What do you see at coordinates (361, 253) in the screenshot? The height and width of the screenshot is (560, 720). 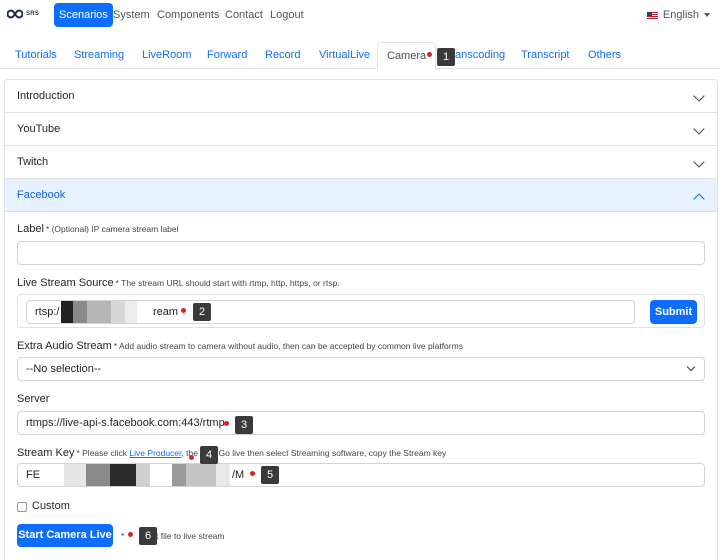 I see `label-input` at bounding box center [361, 253].